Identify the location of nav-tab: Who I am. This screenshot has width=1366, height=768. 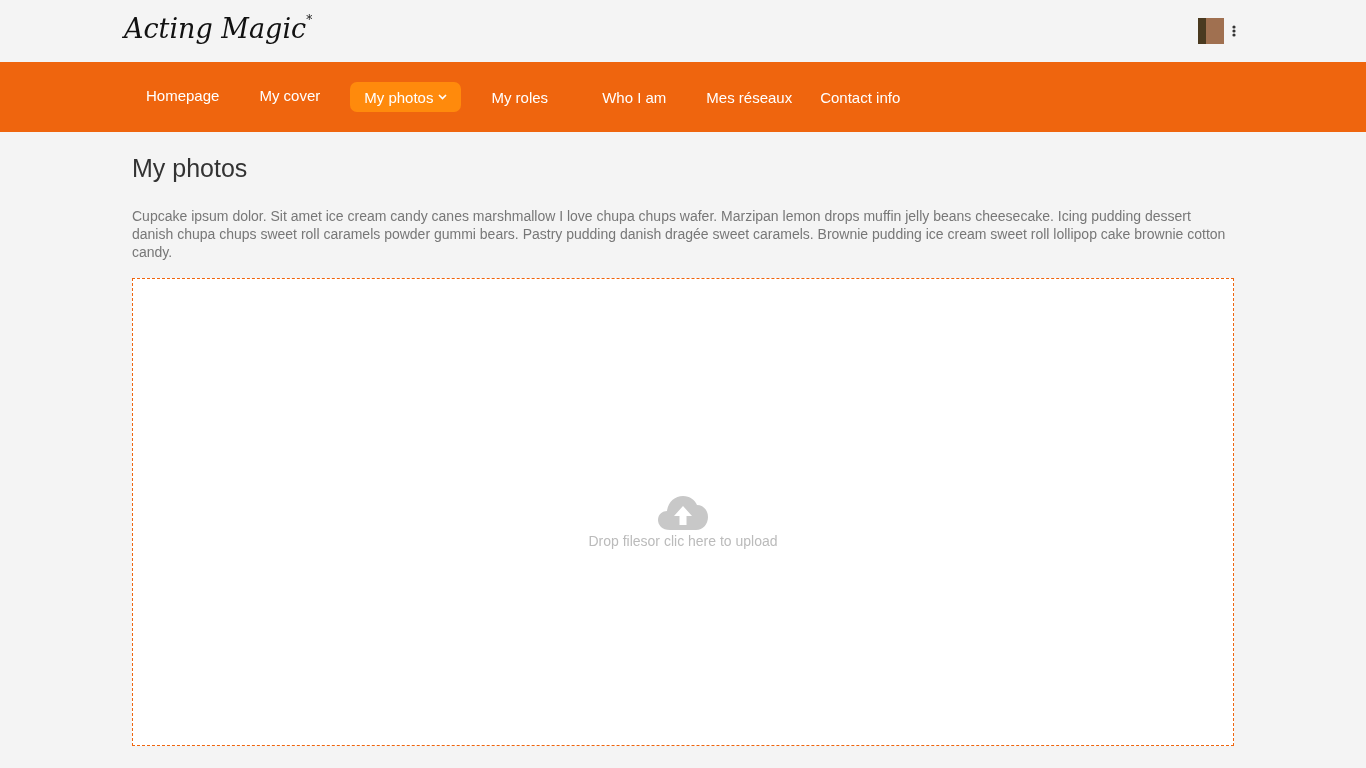
(634, 97).